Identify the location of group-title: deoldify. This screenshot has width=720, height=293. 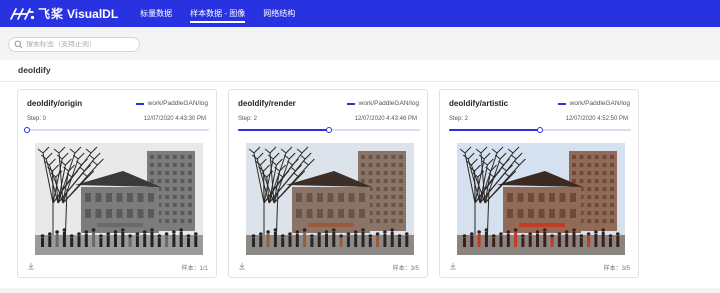
(360, 71).